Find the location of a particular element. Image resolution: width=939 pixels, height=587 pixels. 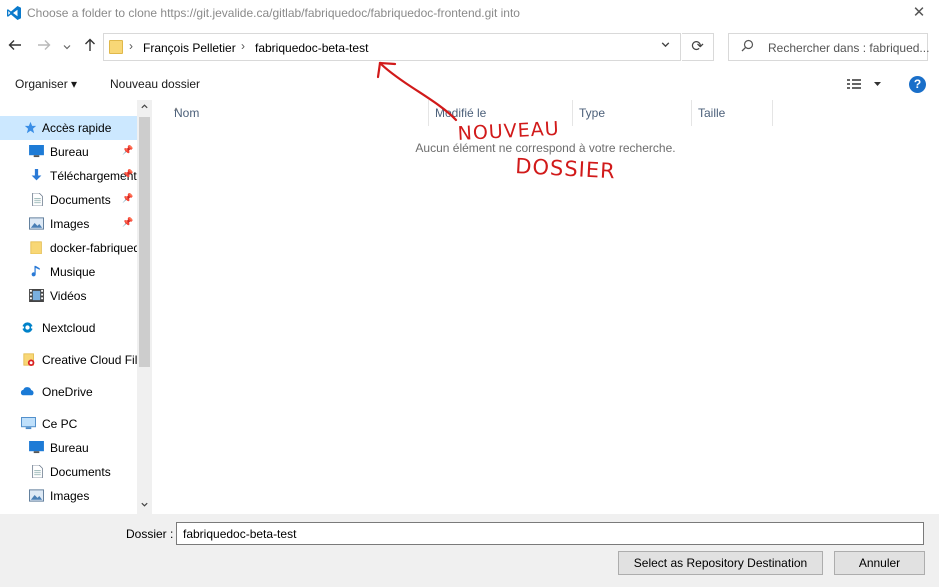

sidebar-item-downloads: Téléchargements 📌 is located at coordinates (68, 176).